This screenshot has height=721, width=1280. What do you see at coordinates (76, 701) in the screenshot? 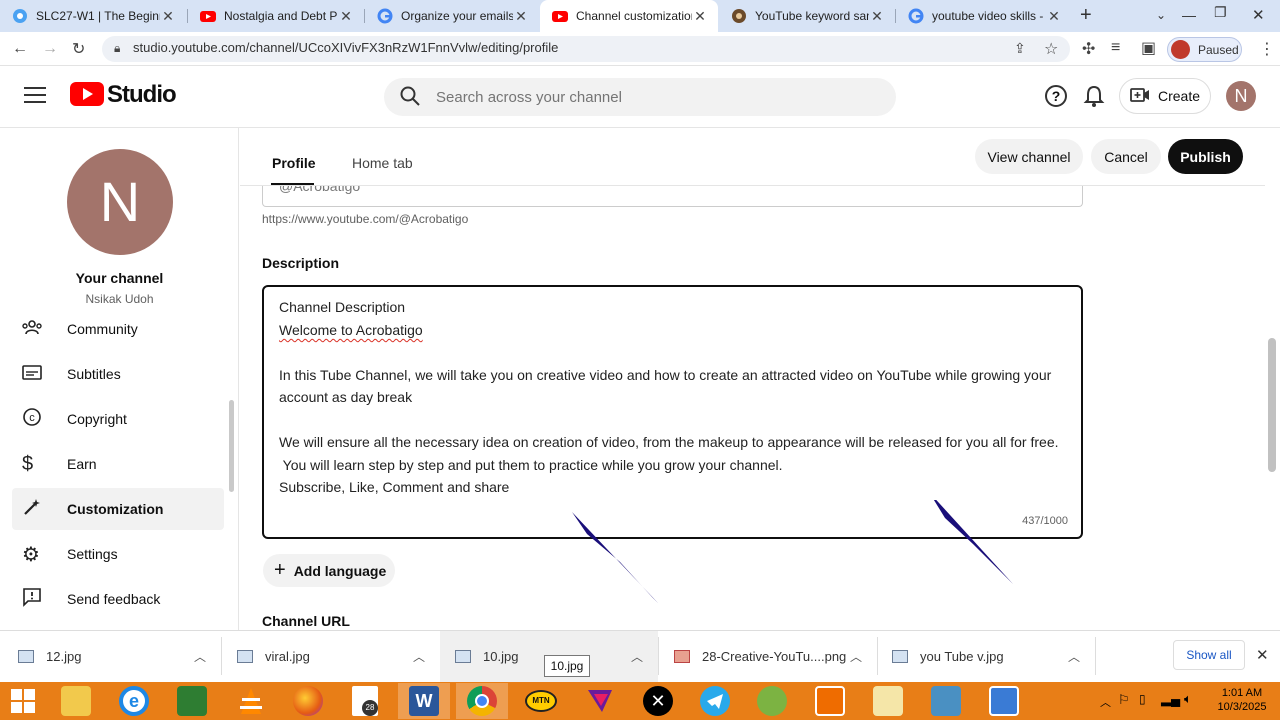
I see `file-explorer-icon` at bounding box center [76, 701].